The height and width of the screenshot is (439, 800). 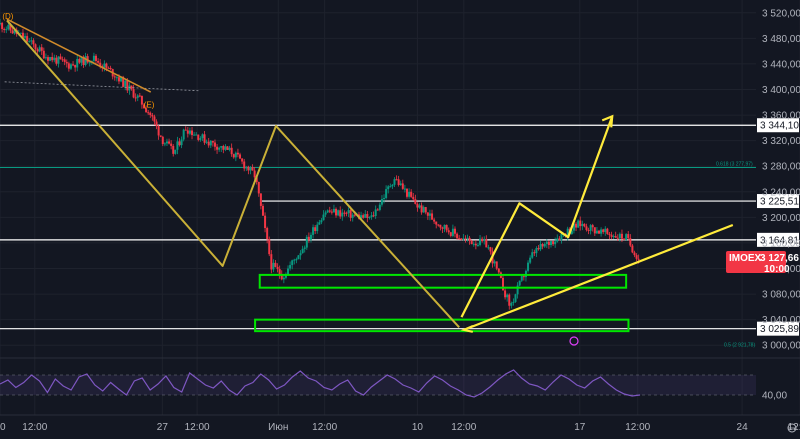 What do you see at coordinates (781, 243) in the screenshot?
I see `y-tick-9: 3 160,00` at bounding box center [781, 243].